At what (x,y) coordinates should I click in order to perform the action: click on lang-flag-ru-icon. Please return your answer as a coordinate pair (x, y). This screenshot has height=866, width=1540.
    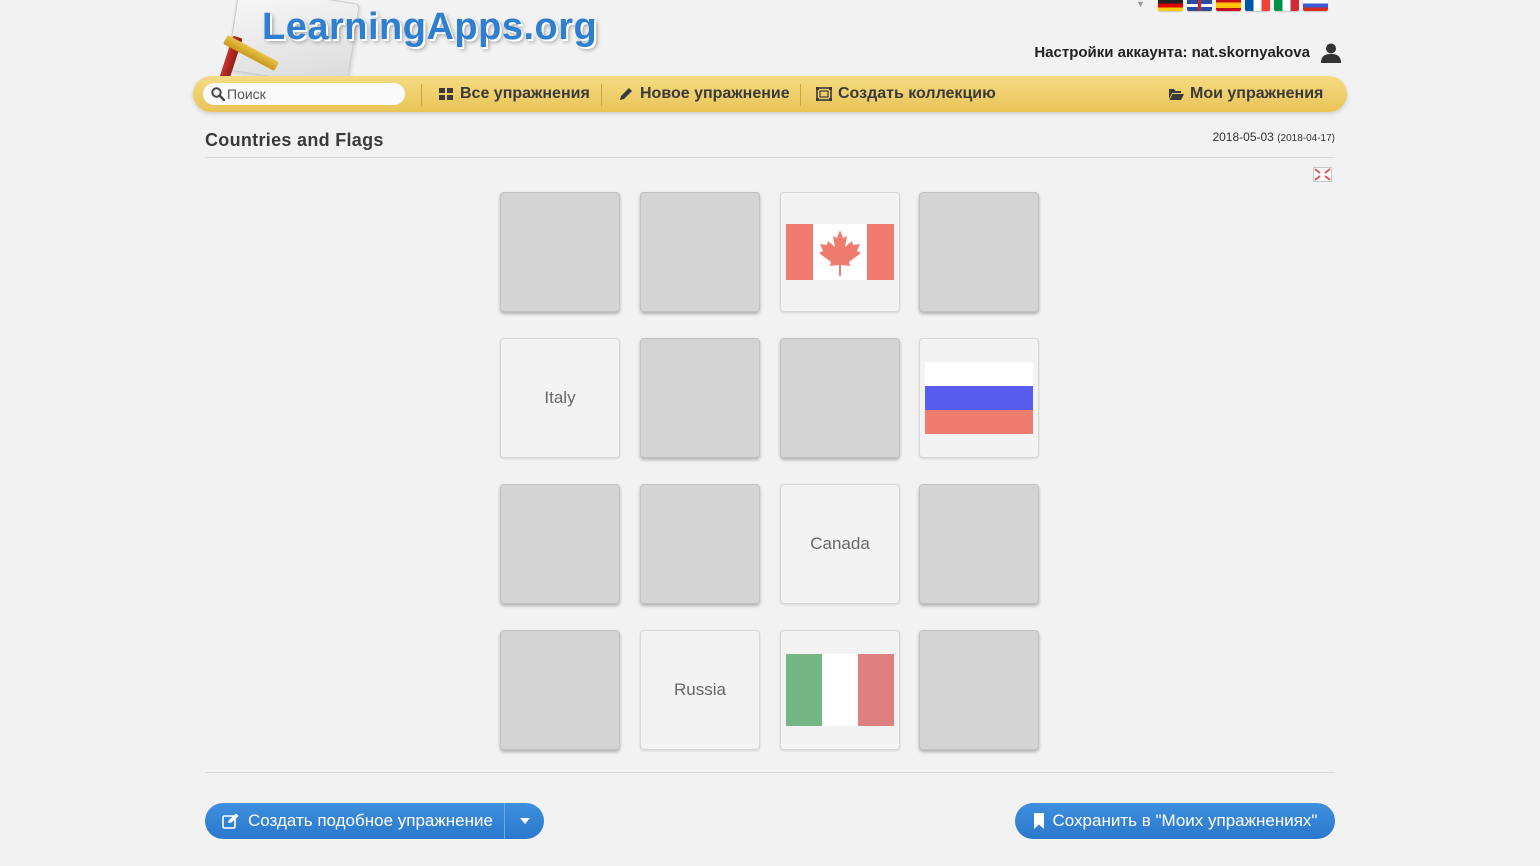
    Looking at the image, I should click on (1315, 5).